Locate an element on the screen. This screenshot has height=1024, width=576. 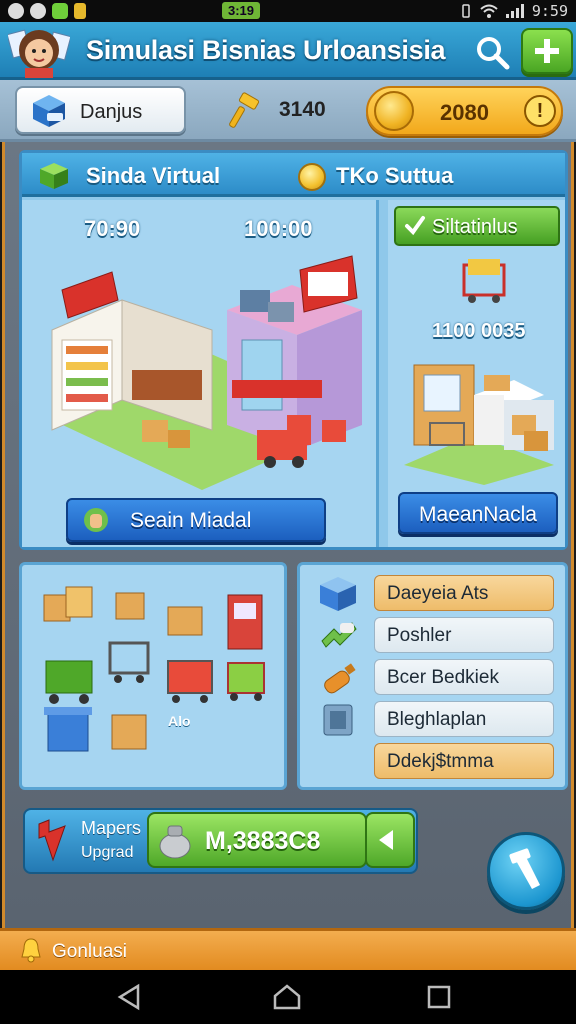
money-bag-icon is located at coordinates (175, 842).